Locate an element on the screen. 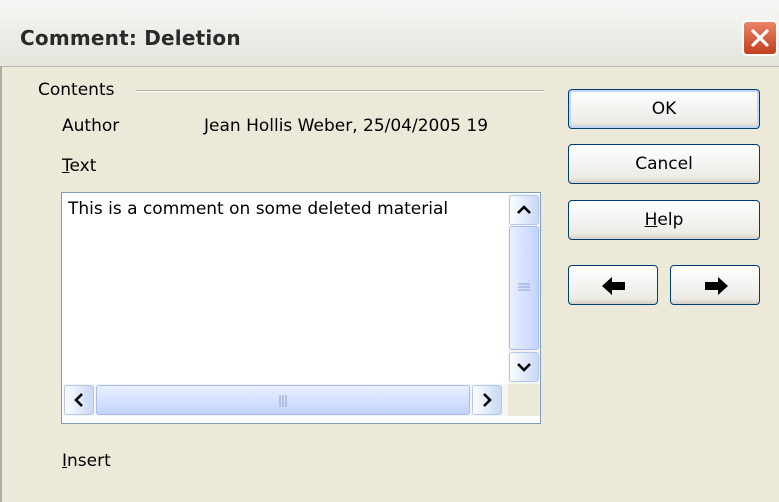  contents-group-divider is located at coordinates (340, 91).